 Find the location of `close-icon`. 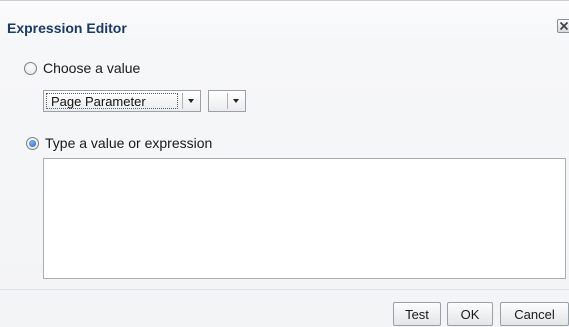

close-icon is located at coordinates (564, 26).